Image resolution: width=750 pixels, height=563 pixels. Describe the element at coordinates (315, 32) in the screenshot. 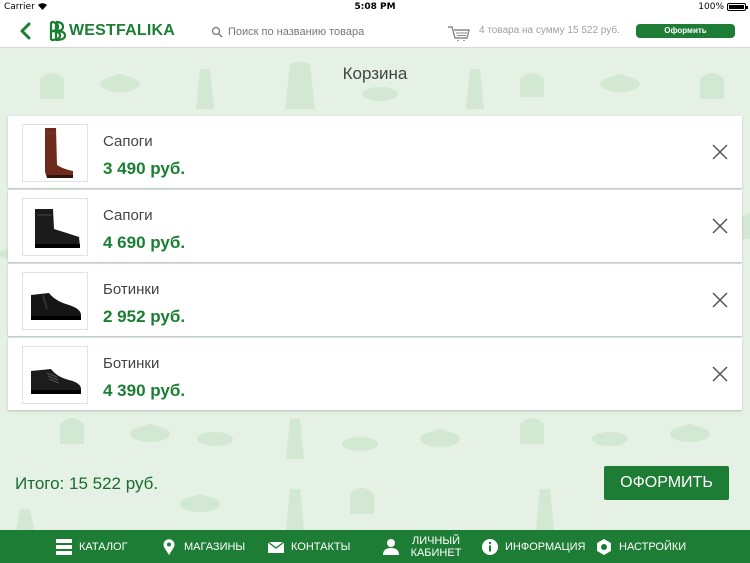

I see `search-input` at that location.